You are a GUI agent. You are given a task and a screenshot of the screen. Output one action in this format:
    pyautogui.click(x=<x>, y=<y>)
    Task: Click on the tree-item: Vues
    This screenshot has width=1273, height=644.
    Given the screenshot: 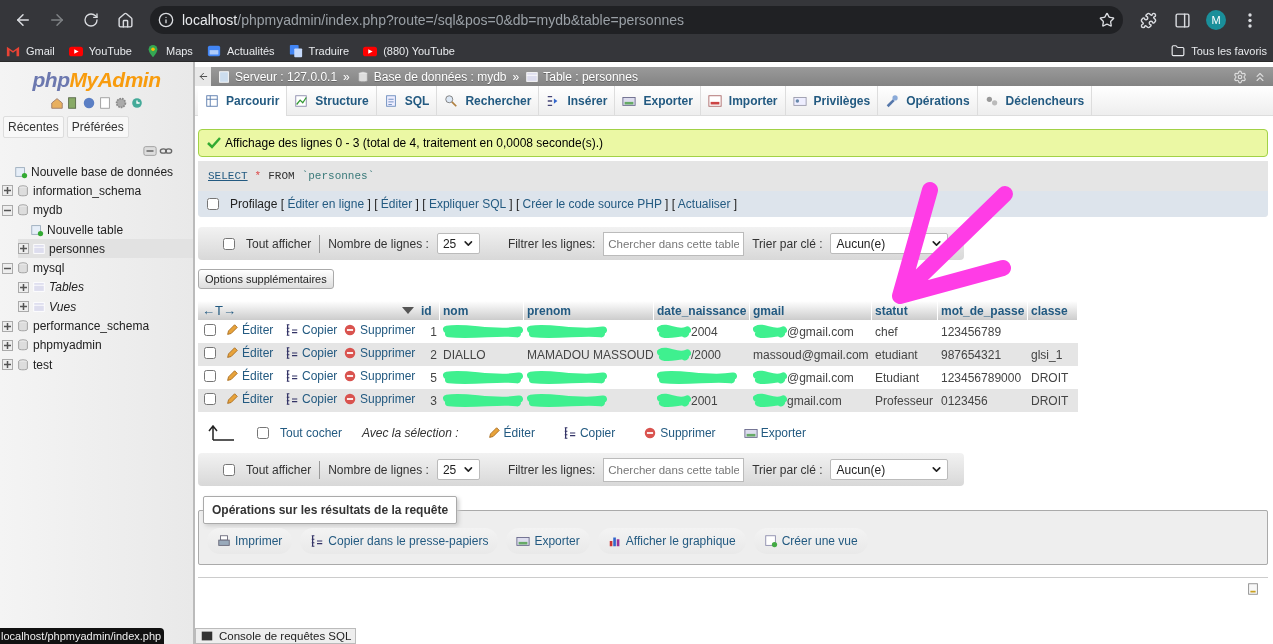 What is the action you would take?
    pyautogui.click(x=105, y=307)
    